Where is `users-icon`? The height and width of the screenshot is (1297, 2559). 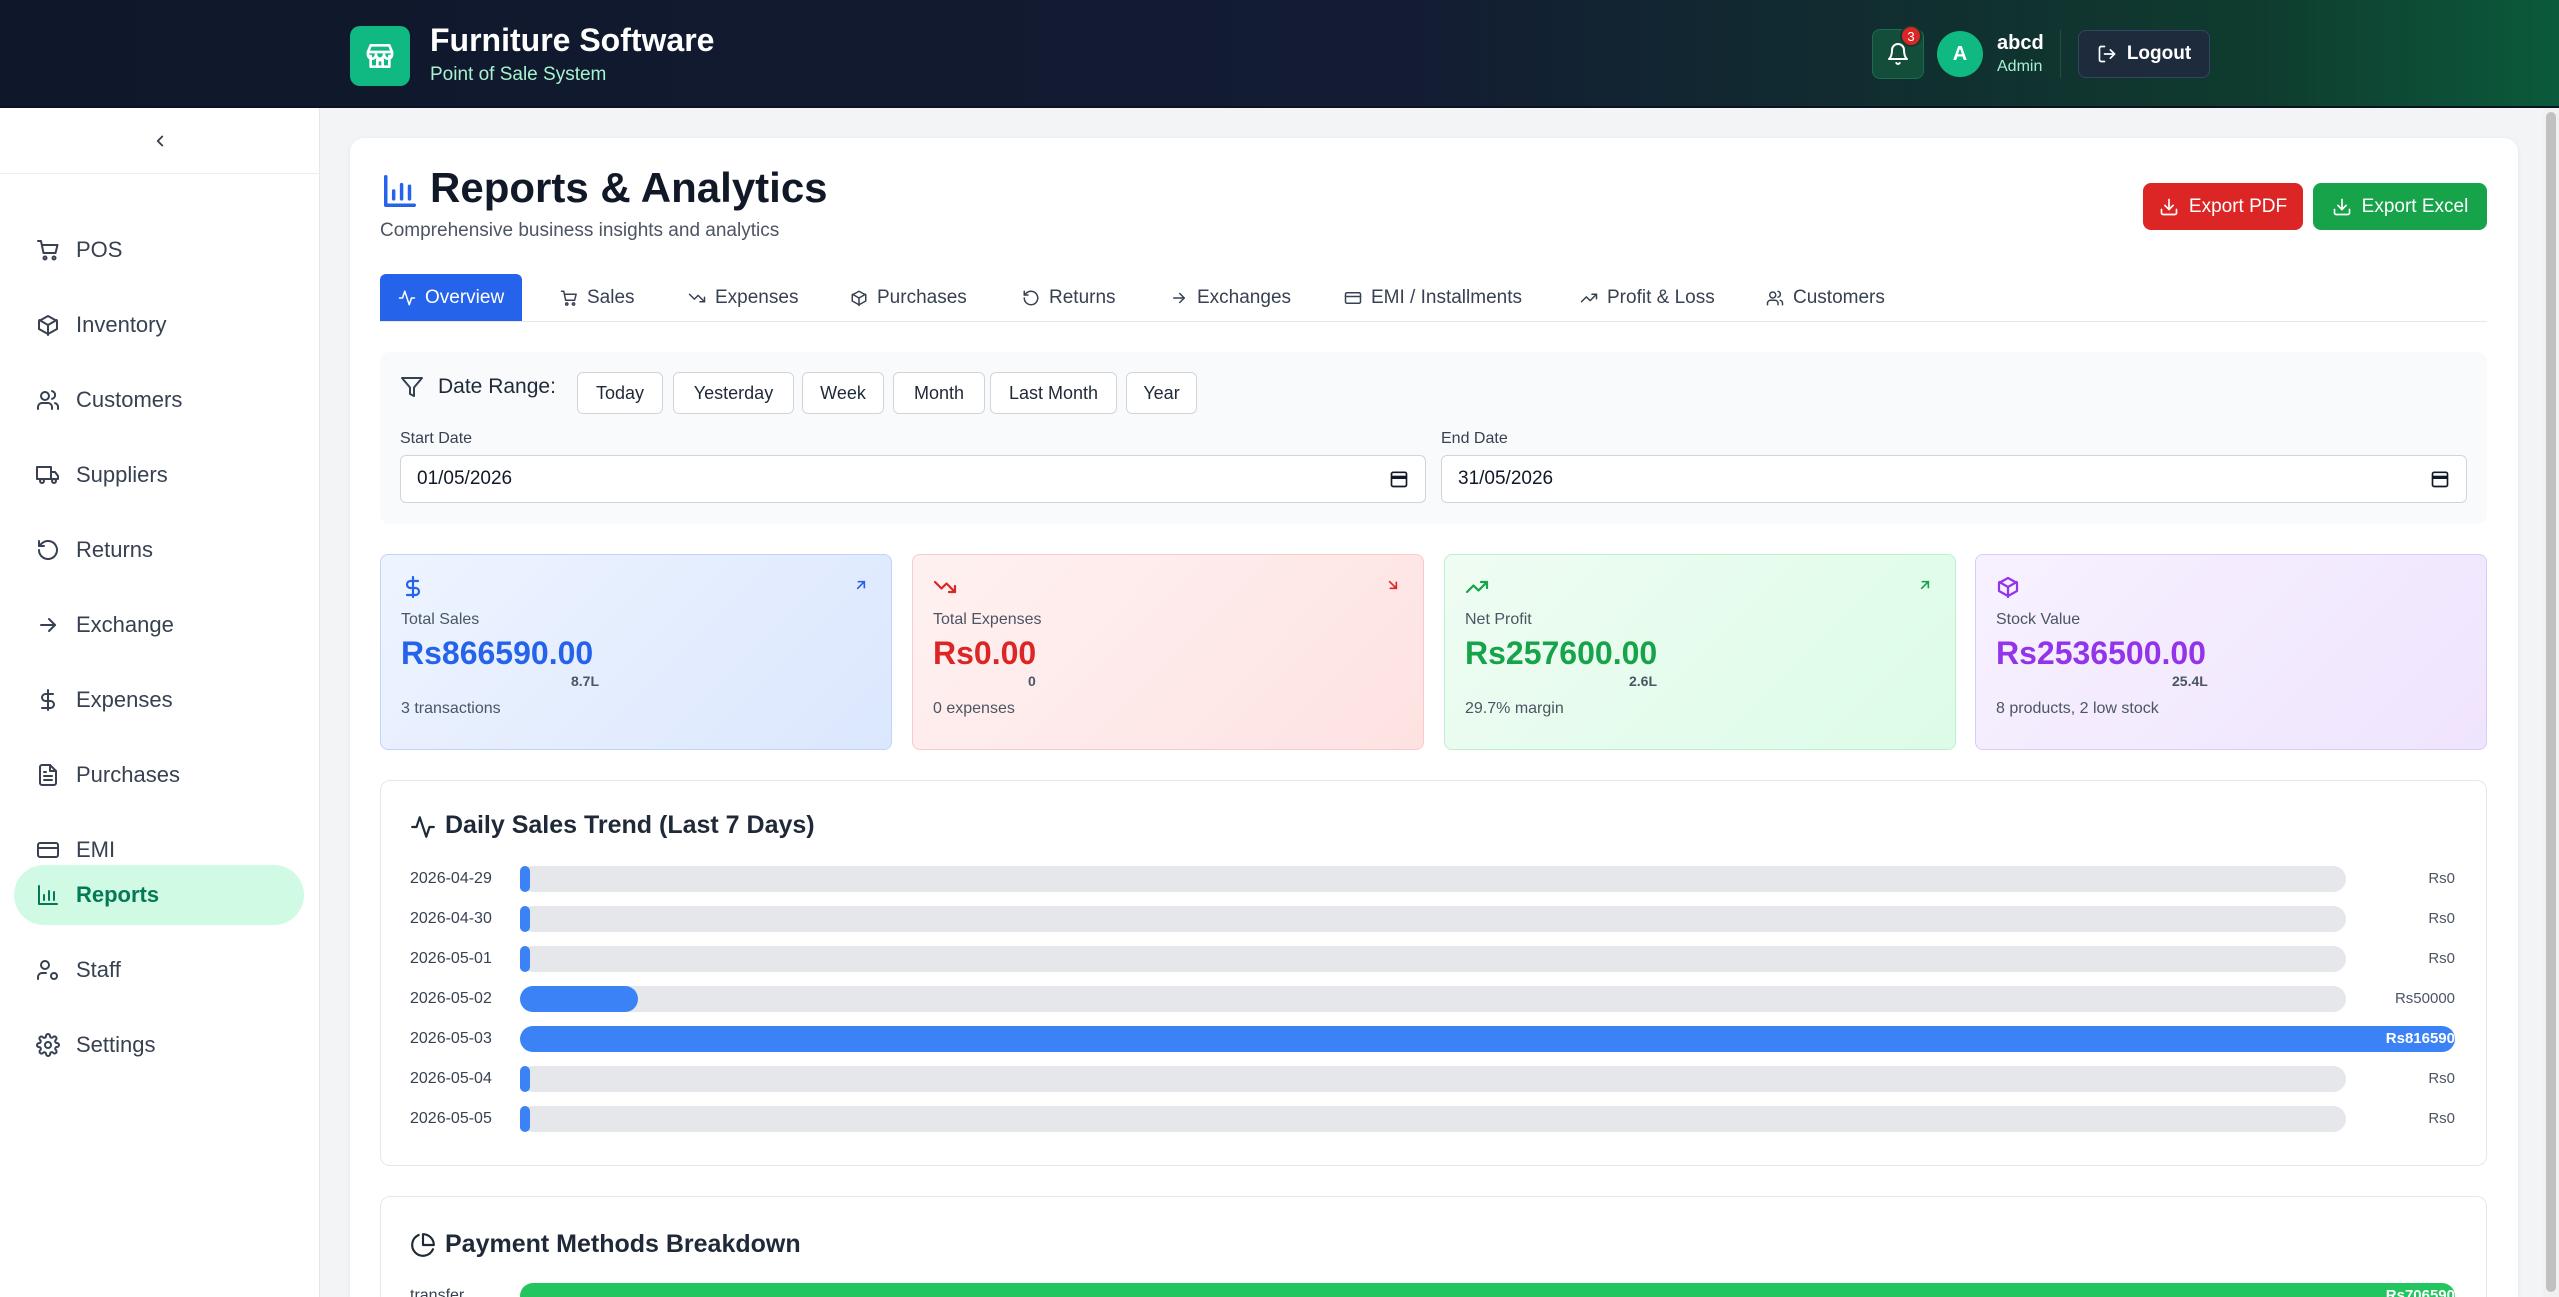 users-icon is located at coordinates (1775, 297).